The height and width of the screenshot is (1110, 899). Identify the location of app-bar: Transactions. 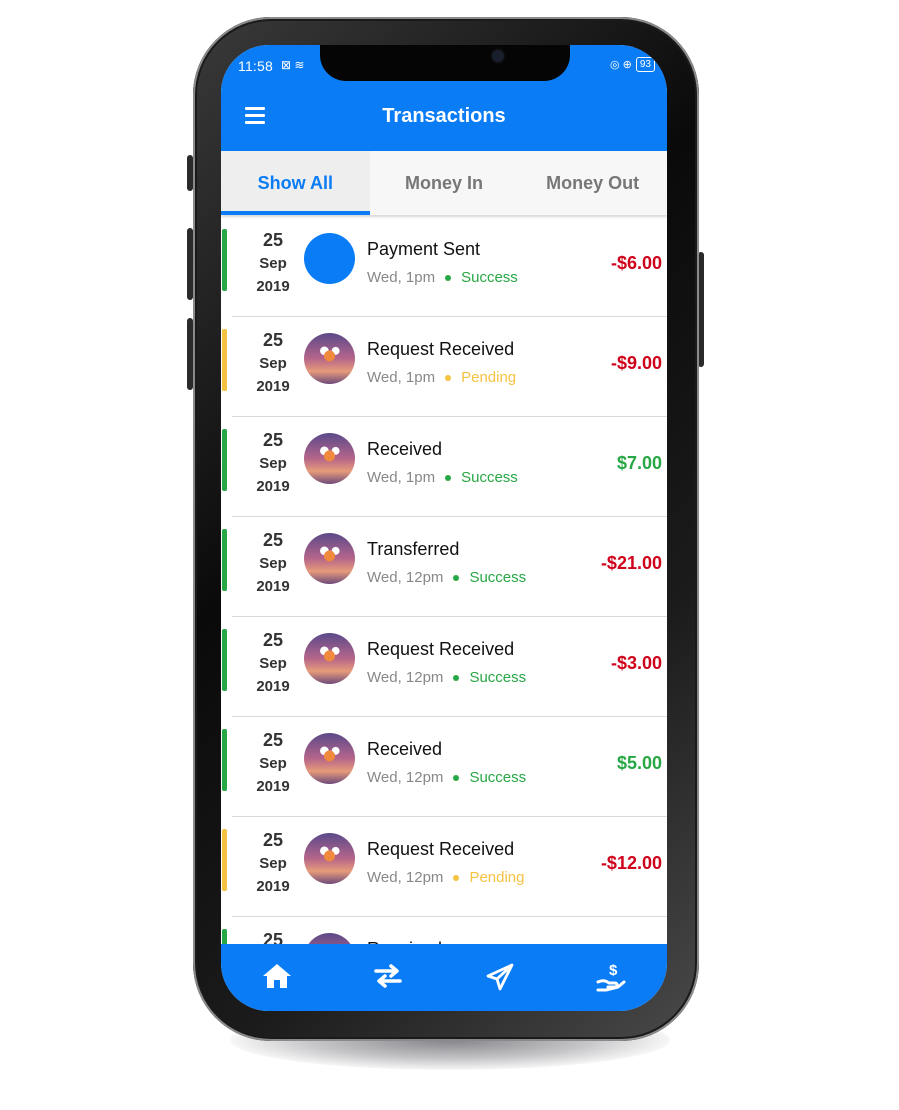
(444, 119).